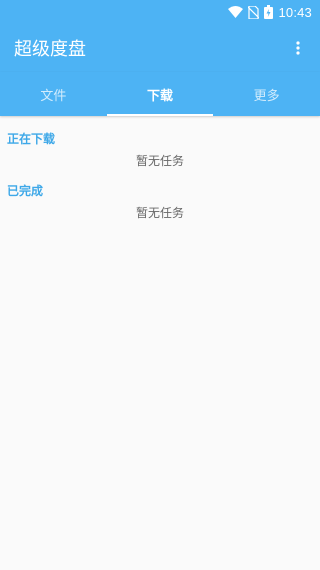 The width and height of the screenshot is (320, 570). I want to click on wifi-icon, so click(236, 12).